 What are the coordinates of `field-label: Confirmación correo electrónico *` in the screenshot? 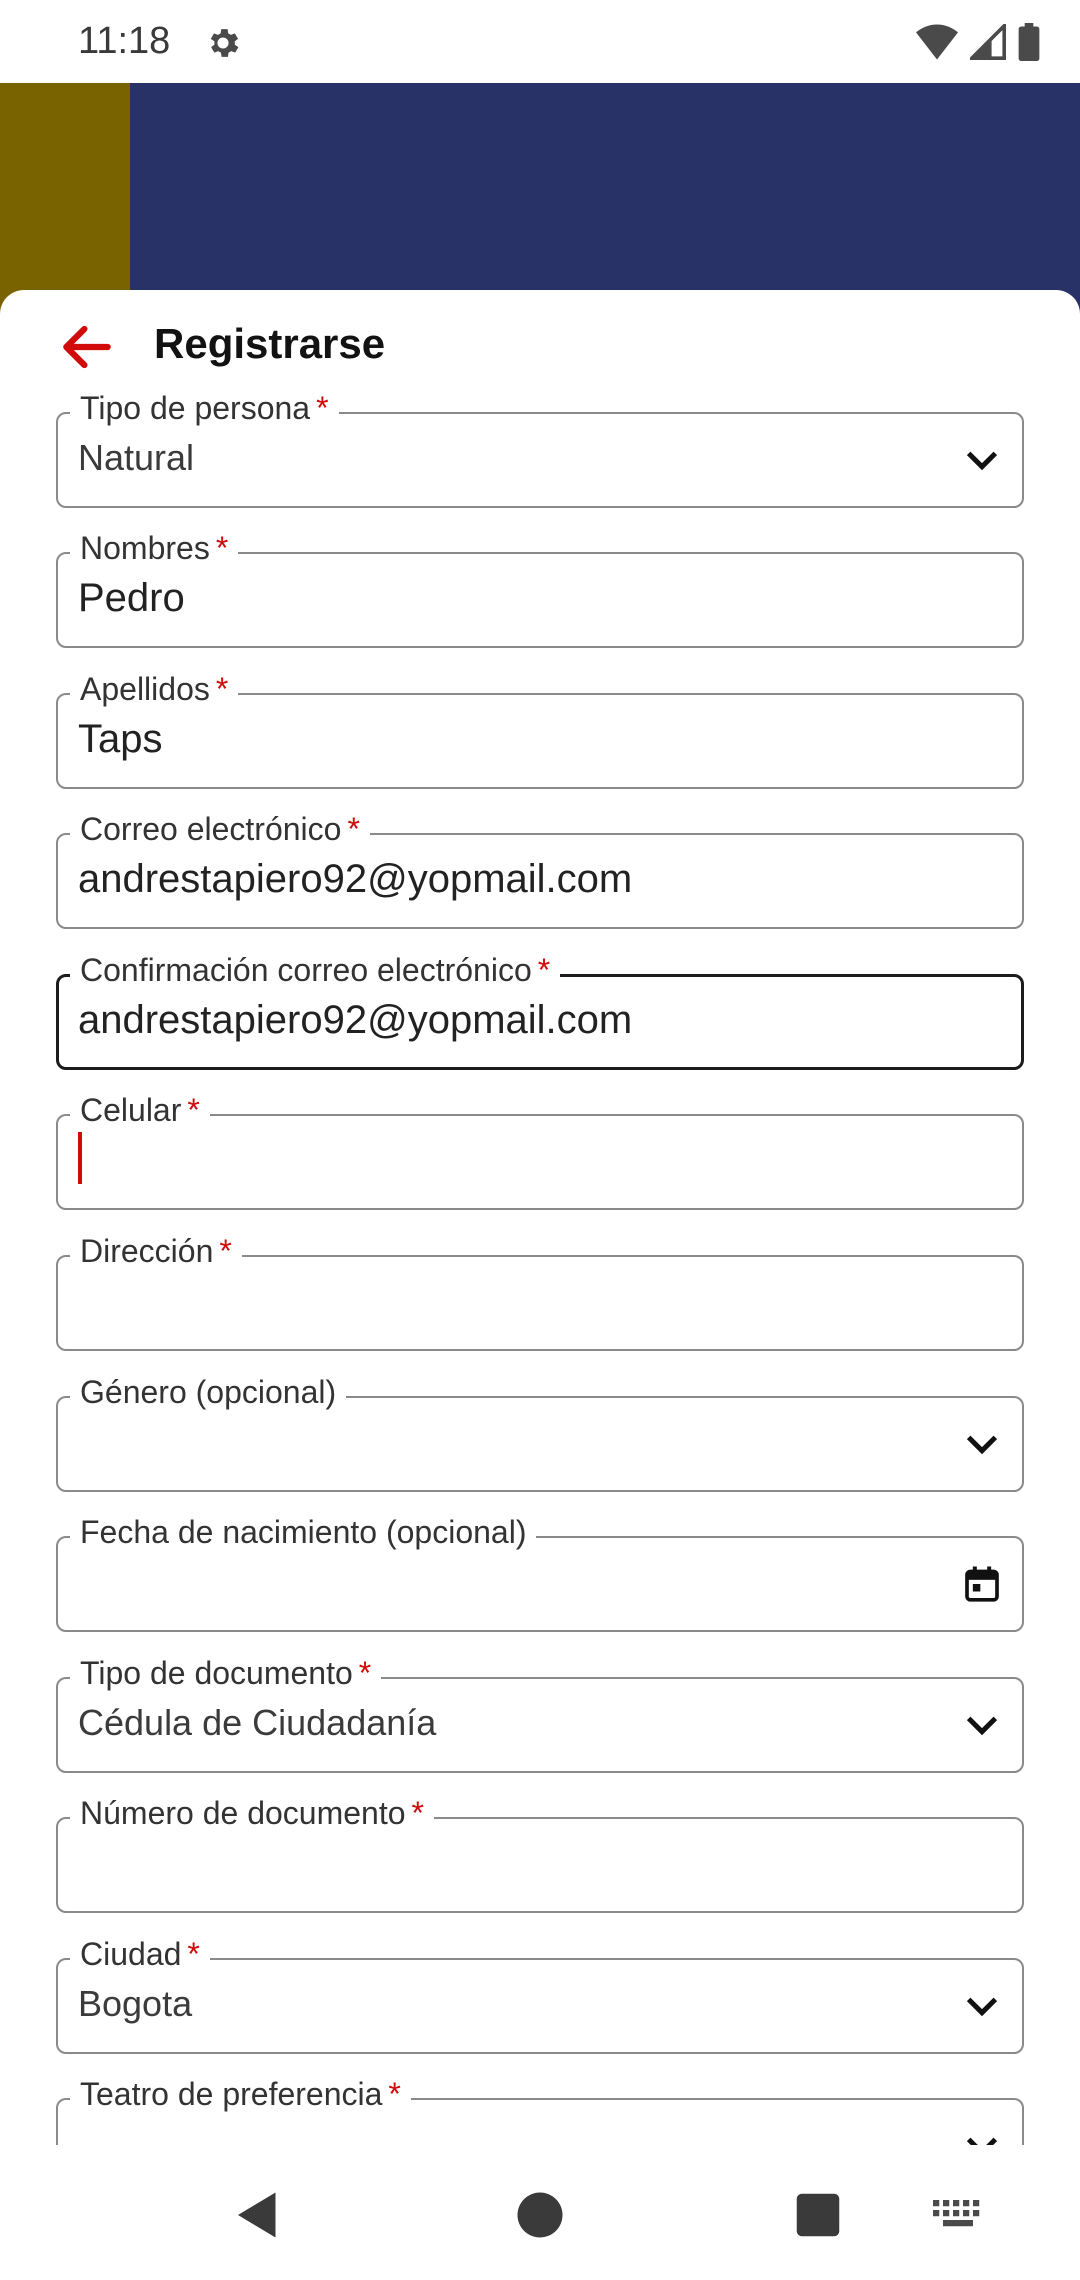 It's located at (315, 970).